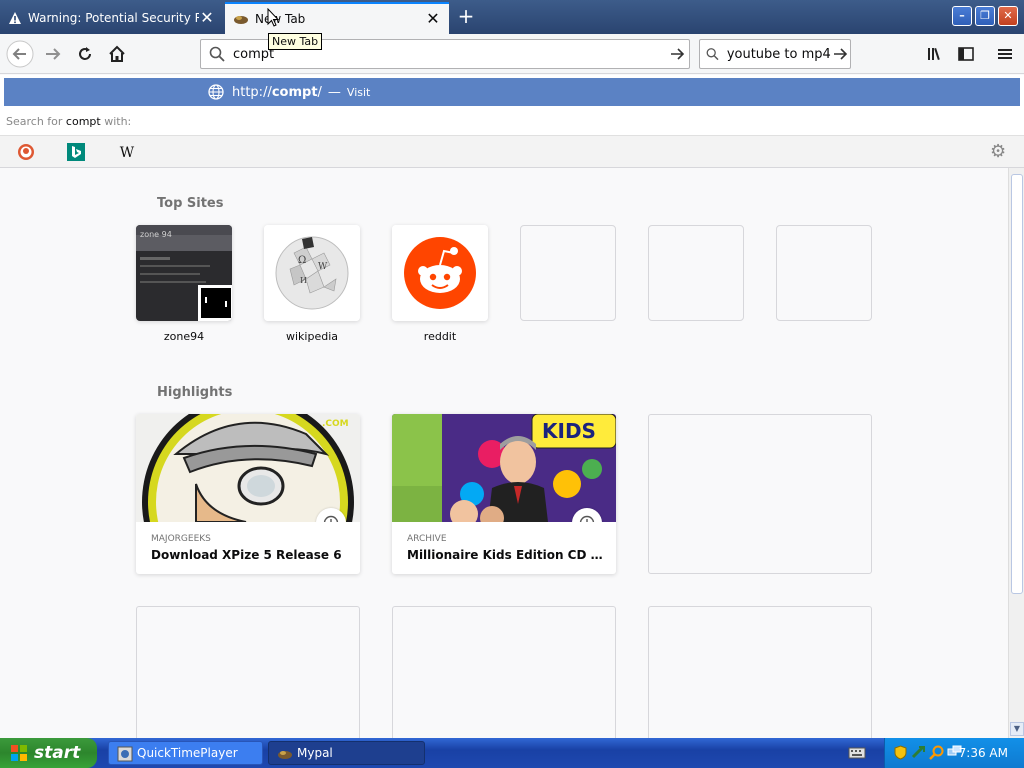 The width and height of the screenshot is (1024, 768). Describe the element at coordinates (1017, 384) in the screenshot. I see `scrollbar-thumb` at that location.